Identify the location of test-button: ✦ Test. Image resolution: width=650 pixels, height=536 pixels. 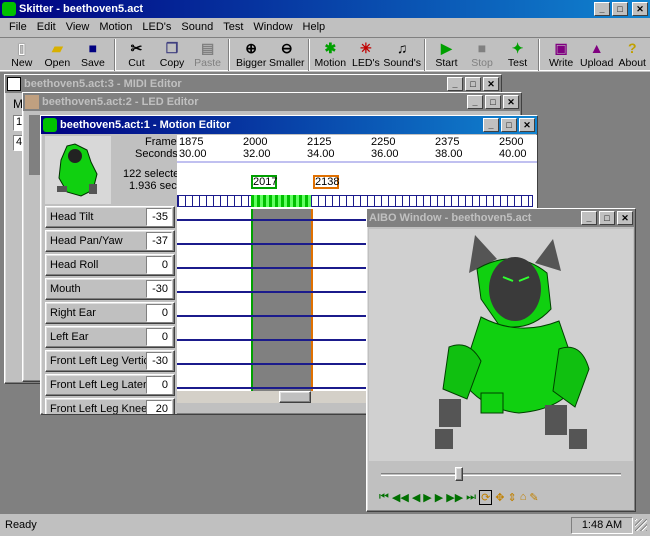
(518, 55).